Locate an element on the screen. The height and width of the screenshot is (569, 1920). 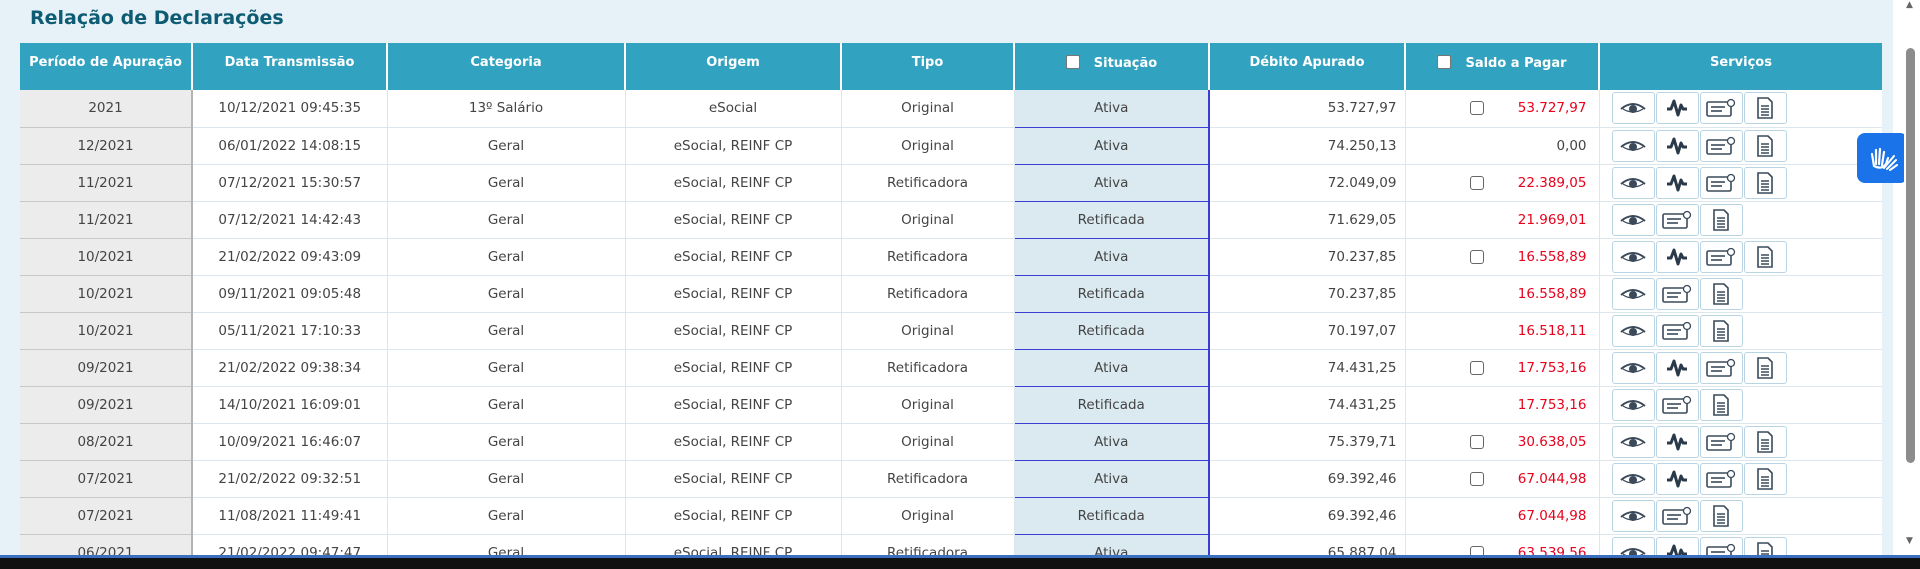
col-header-categoria: Categoria is located at coordinates (506, 66).